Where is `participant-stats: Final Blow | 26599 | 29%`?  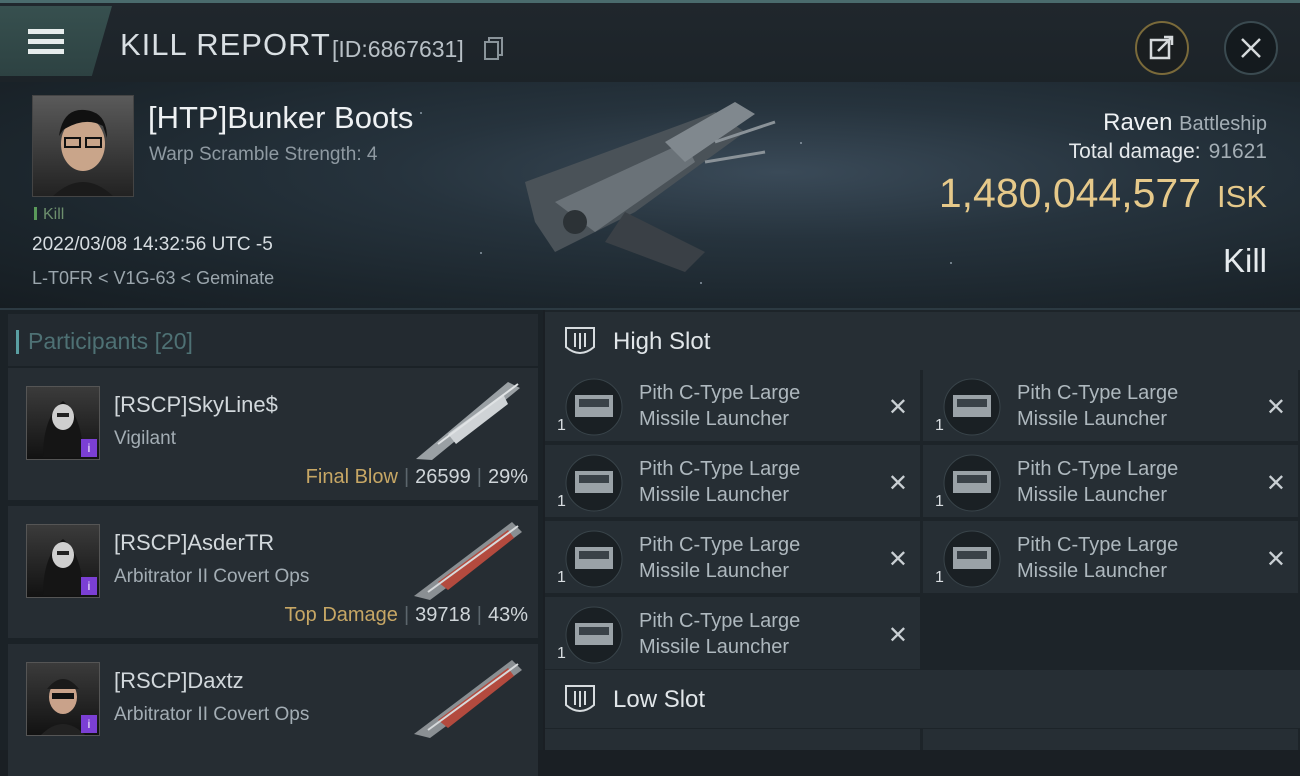
participant-stats: Final Blow | 26599 | 29% is located at coordinates (417, 477).